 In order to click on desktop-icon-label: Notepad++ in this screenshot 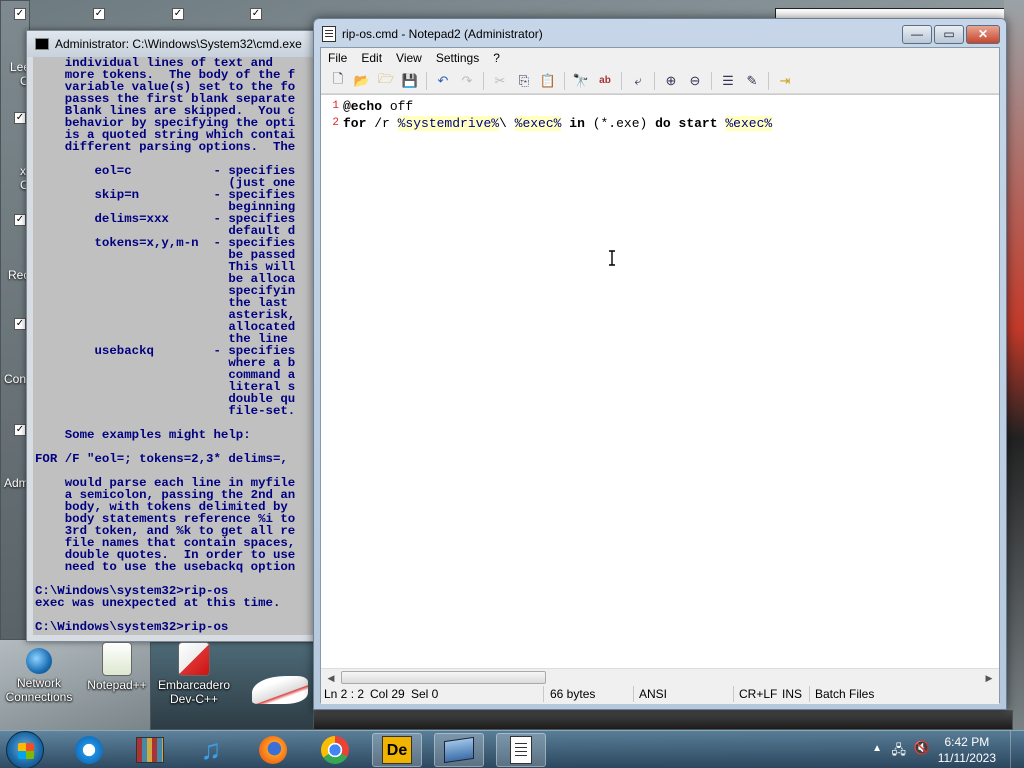, I will do `click(117, 685)`.